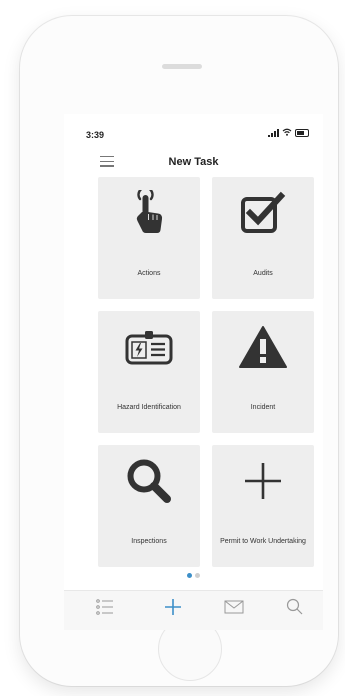 The image size is (345, 696). What do you see at coordinates (193, 575) in the screenshot?
I see `page-indicator` at bounding box center [193, 575].